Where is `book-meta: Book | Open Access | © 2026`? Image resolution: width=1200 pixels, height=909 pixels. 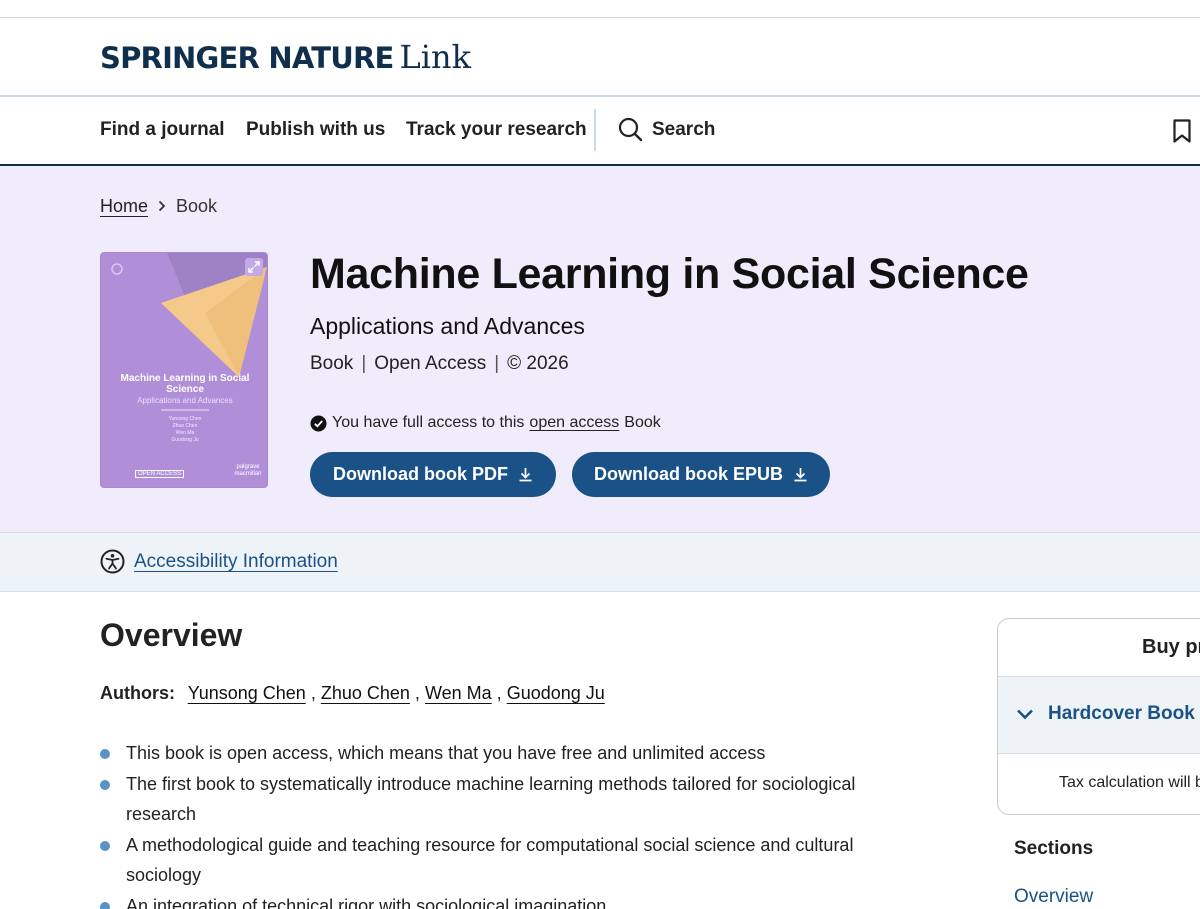
book-meta: Book | Open Access | © 2026 is located at coordinates (439, 364).